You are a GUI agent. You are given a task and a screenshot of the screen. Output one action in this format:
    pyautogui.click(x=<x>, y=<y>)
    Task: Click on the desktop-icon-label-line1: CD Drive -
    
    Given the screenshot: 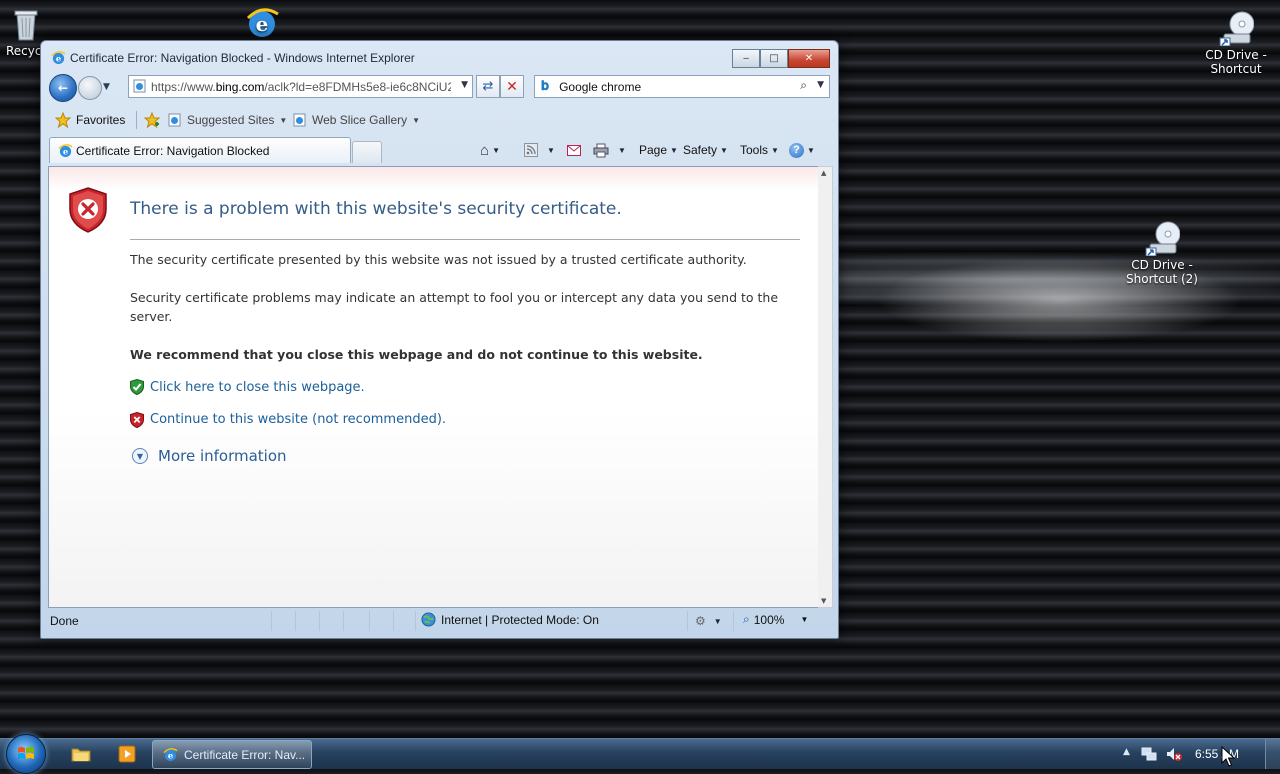 What is the action you would take?
    pyautogui.click(x=1162, y=265)
    